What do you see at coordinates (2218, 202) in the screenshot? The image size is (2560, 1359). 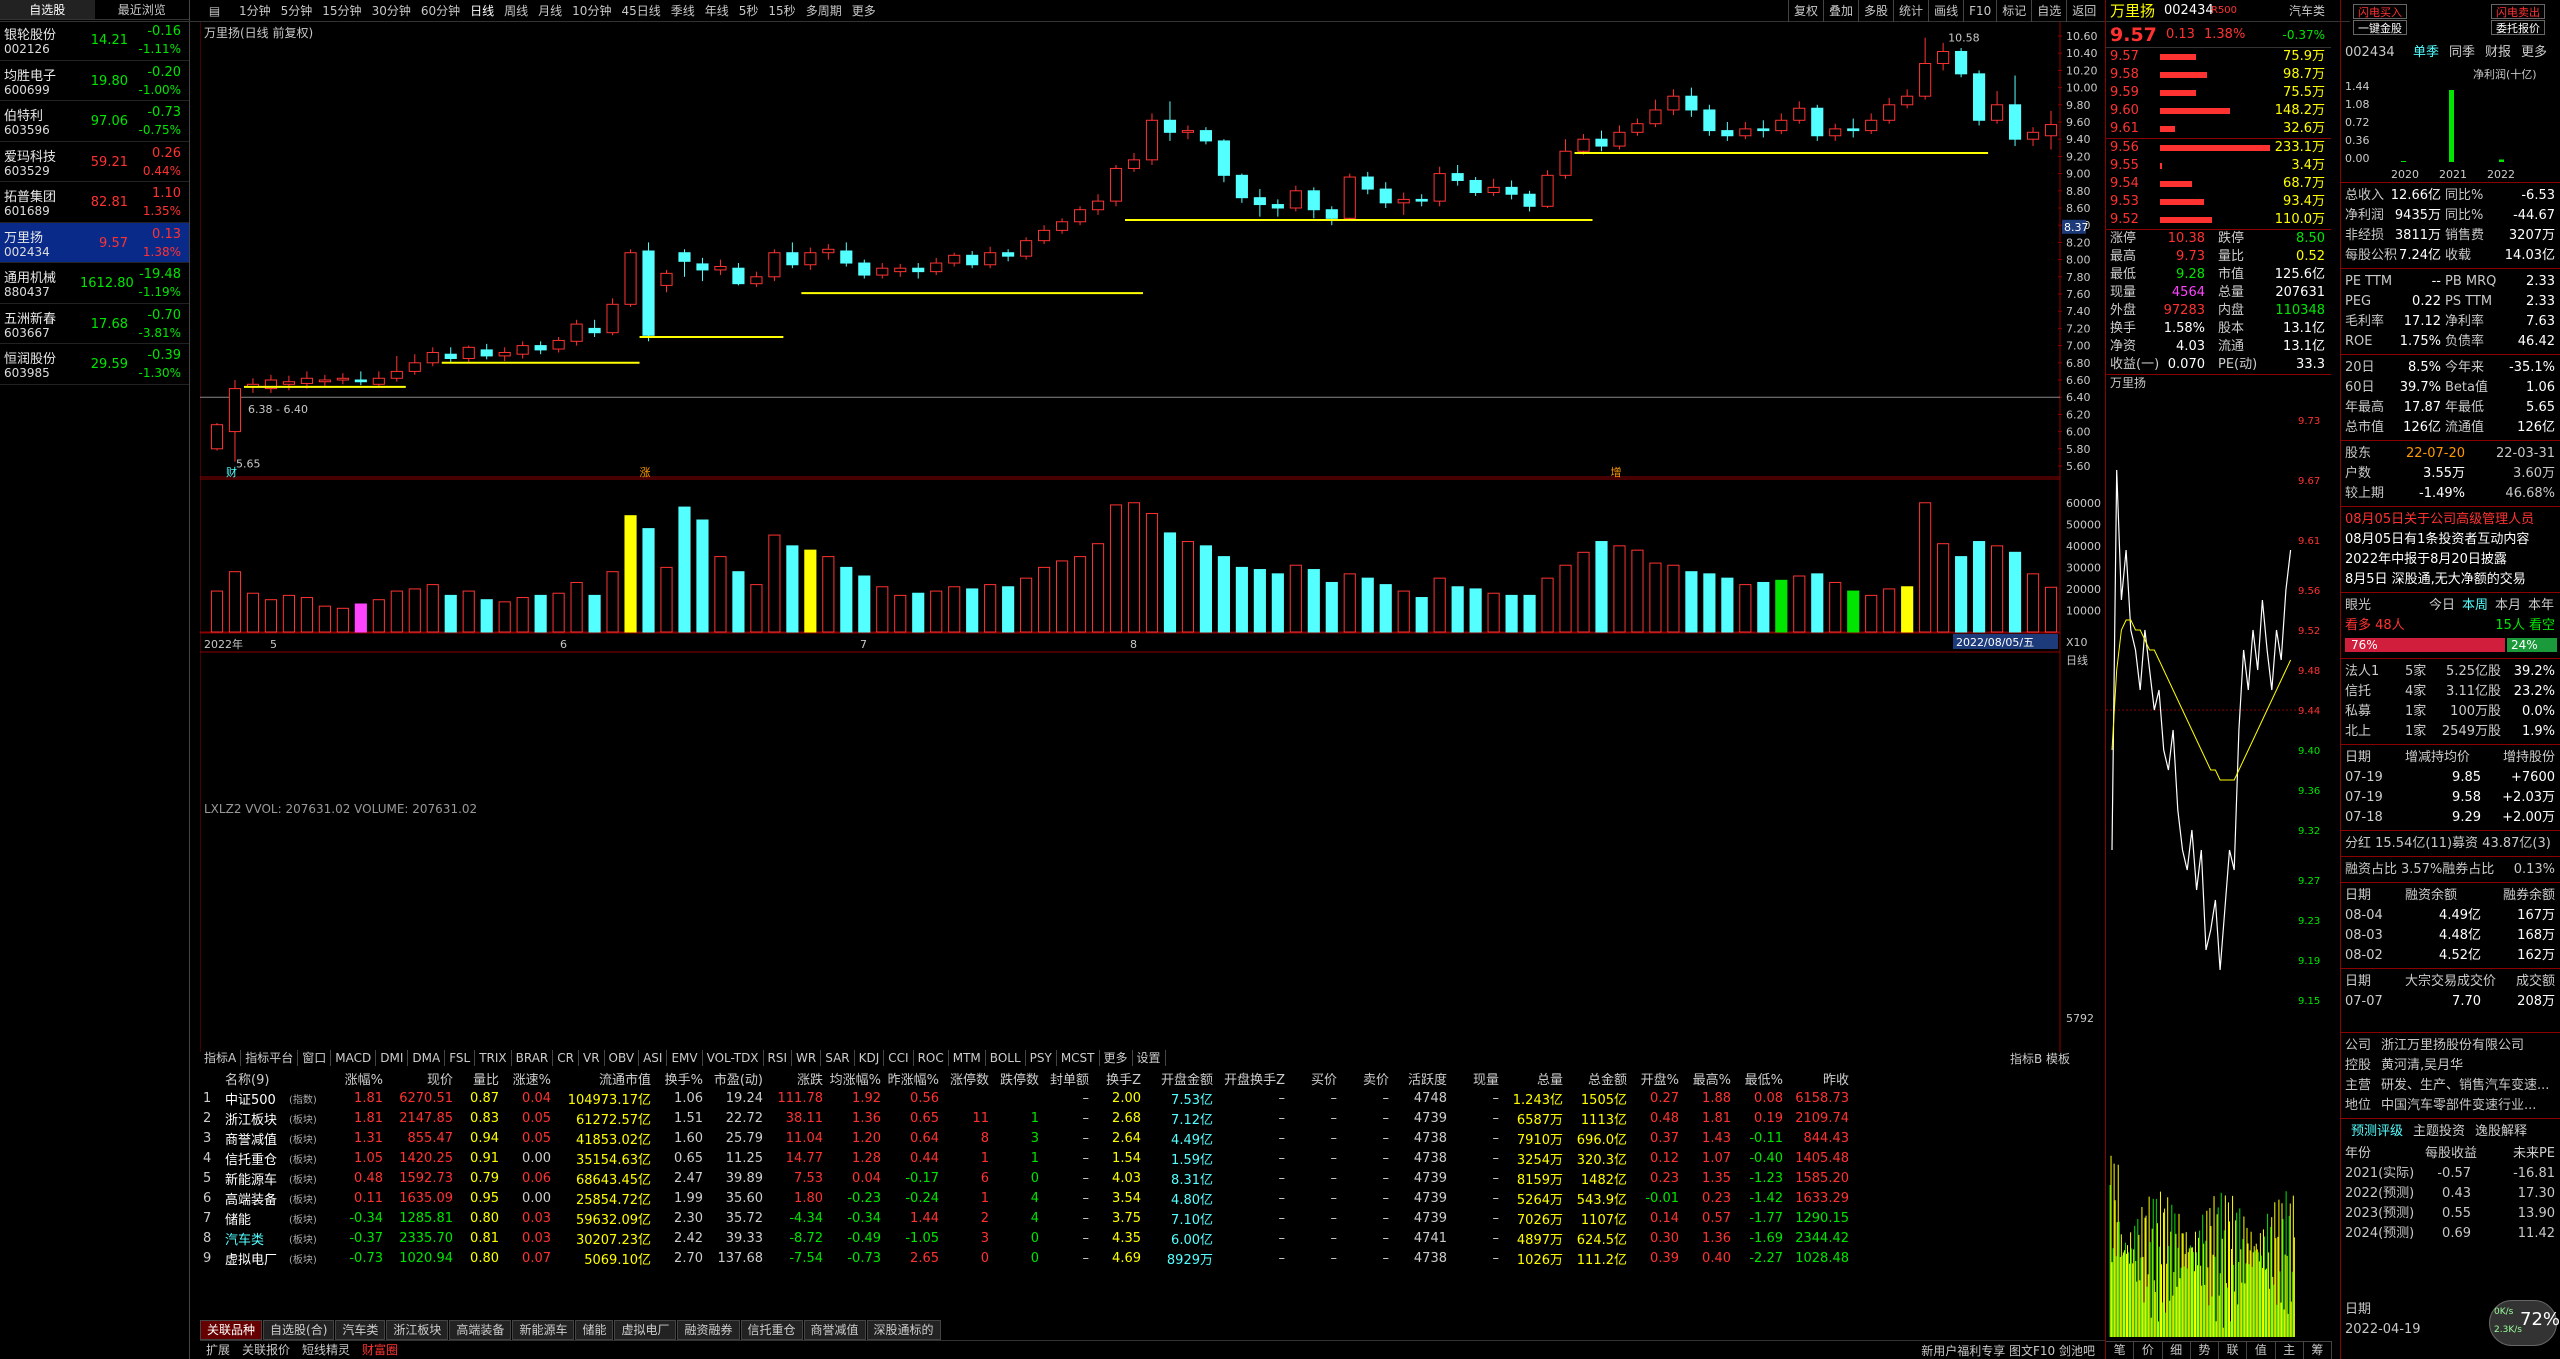 I see `bid-row: 9.53 93.4万` at bounding box center [2218, 202].